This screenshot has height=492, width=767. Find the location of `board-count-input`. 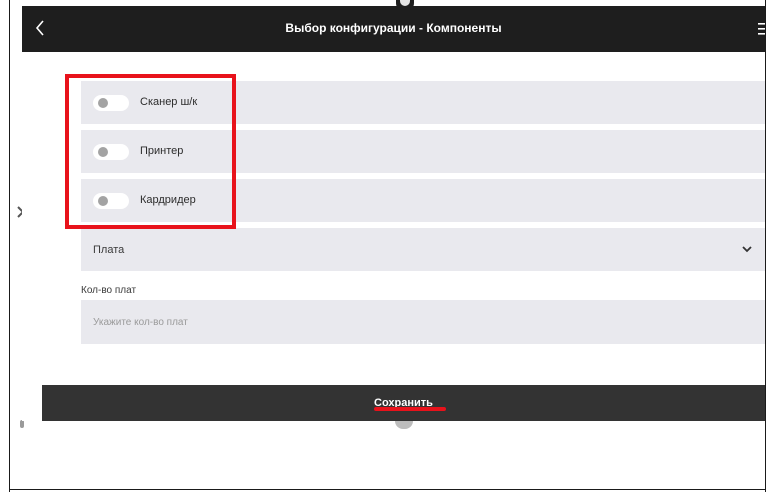

board-count-input is located at coordinates (423, 322).